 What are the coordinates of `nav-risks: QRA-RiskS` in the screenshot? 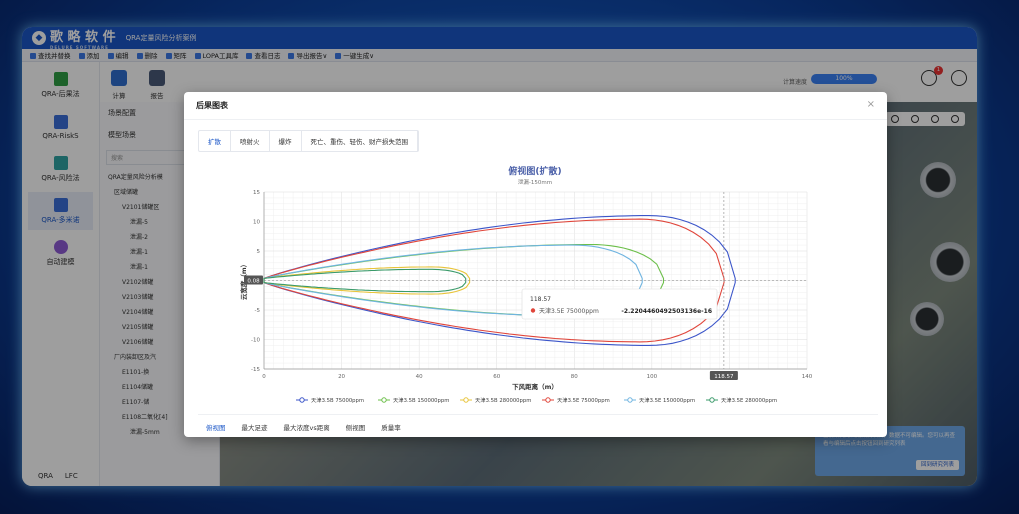 It's located at (60, 127).